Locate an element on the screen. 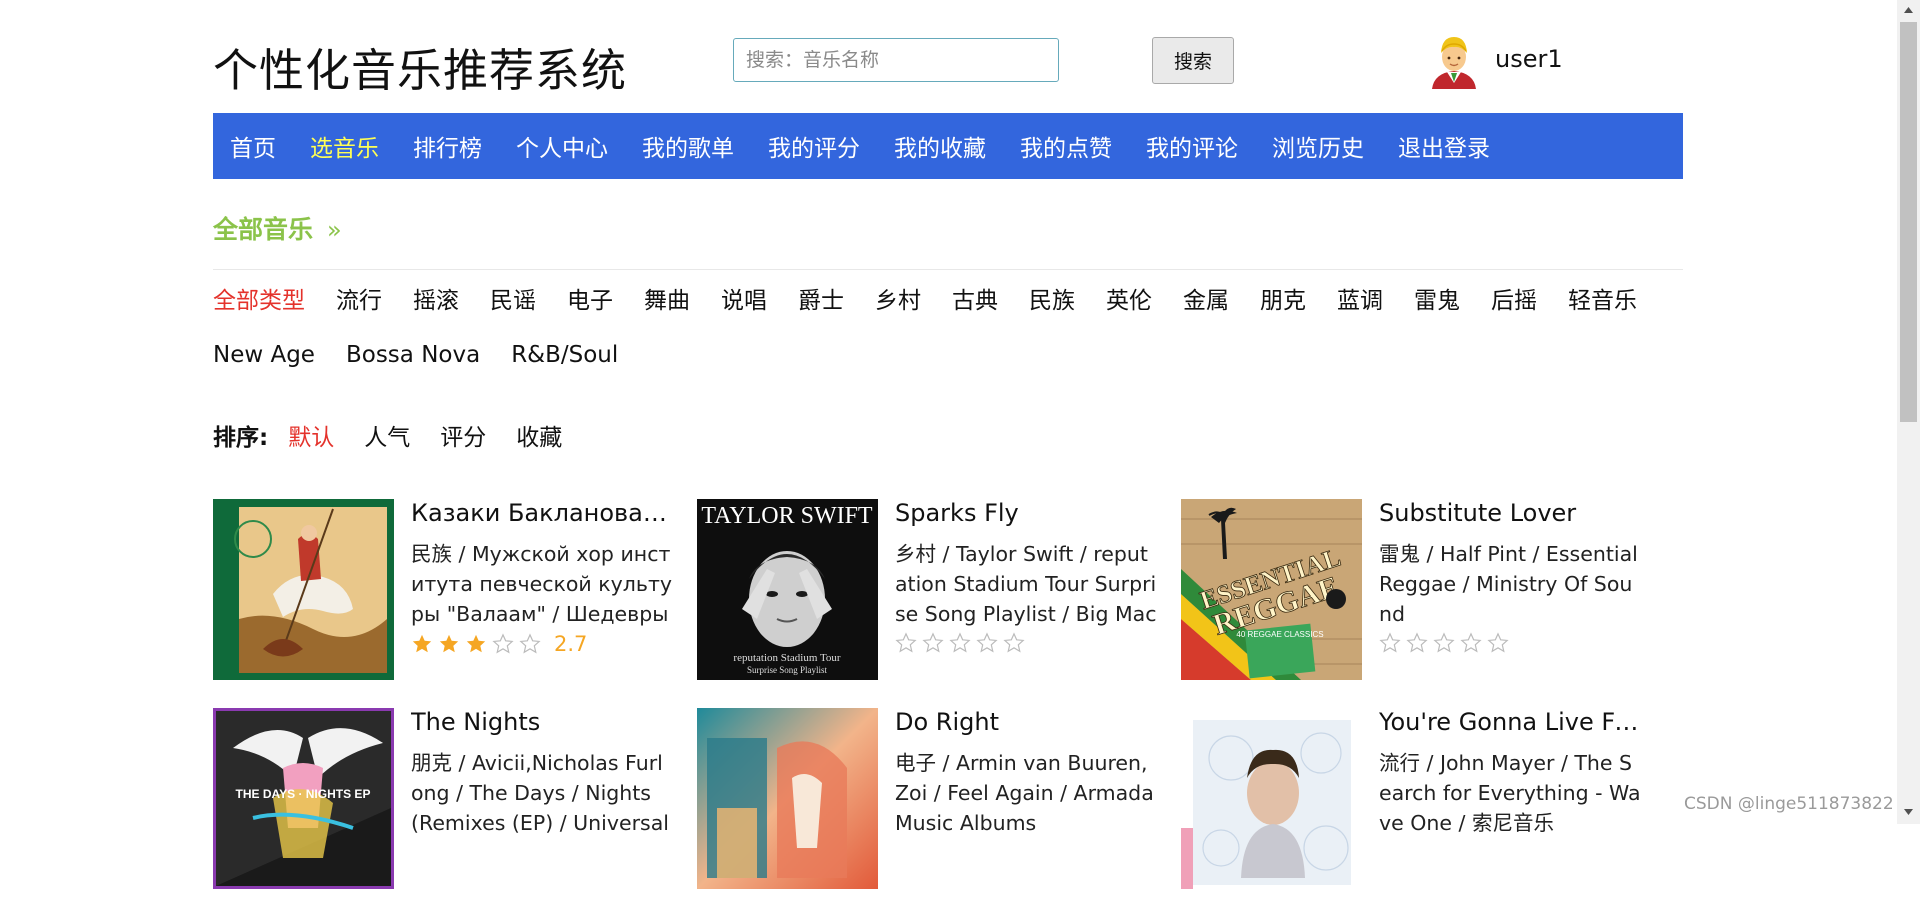  site-title: 个性化音乐推荐系统 is located at coordinates (420, 66).